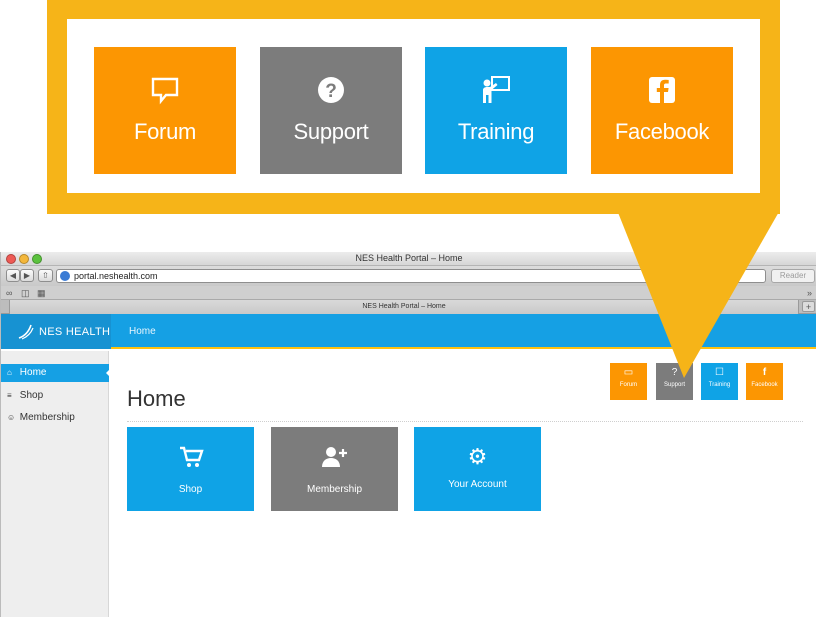  I want to click on nav-home-link: Home, so click(142, 331).